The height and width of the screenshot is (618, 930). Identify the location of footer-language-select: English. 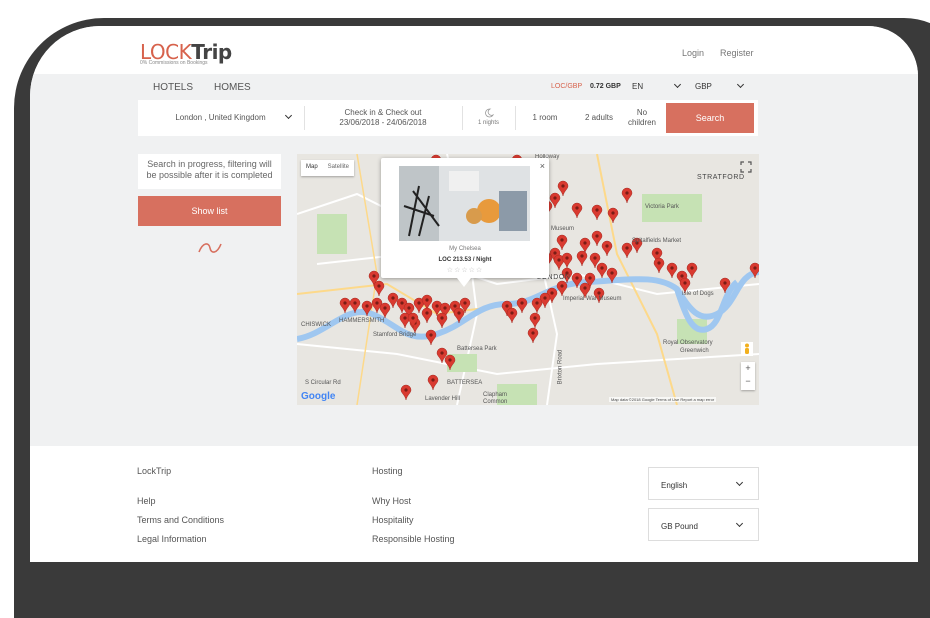
(703, 483).